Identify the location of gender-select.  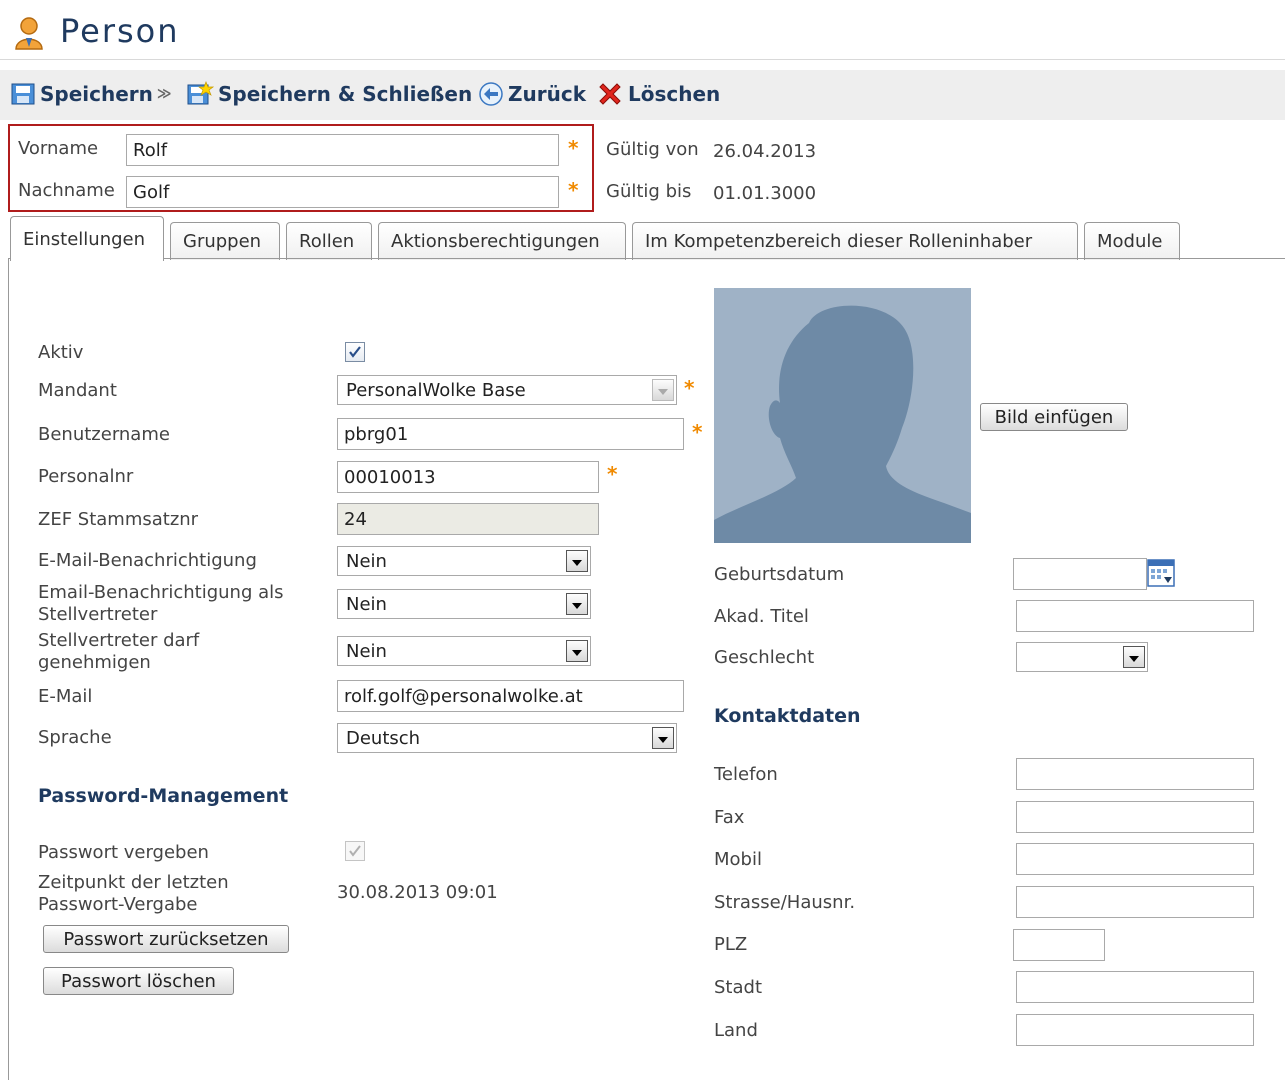
(1082, 657).